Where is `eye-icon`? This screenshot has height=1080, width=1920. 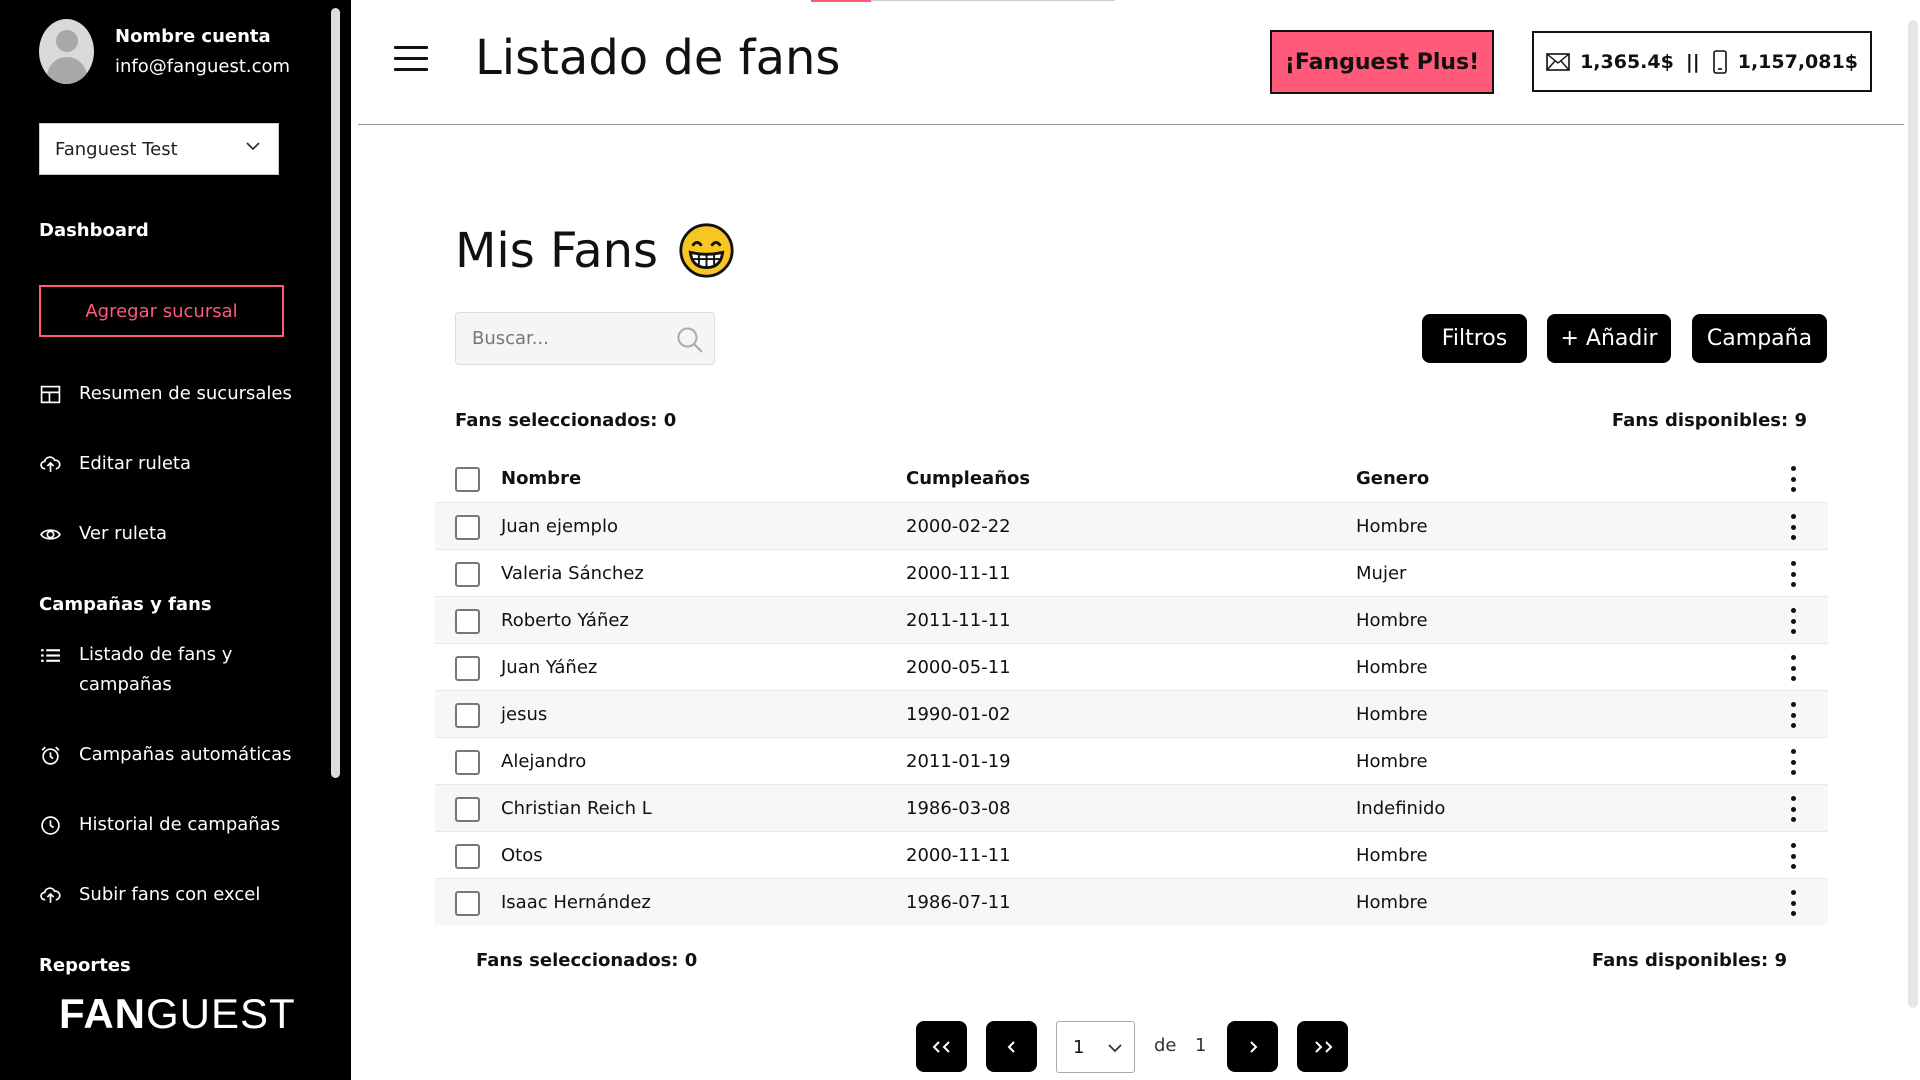 eye-icon is located at coordinates (50, 534).